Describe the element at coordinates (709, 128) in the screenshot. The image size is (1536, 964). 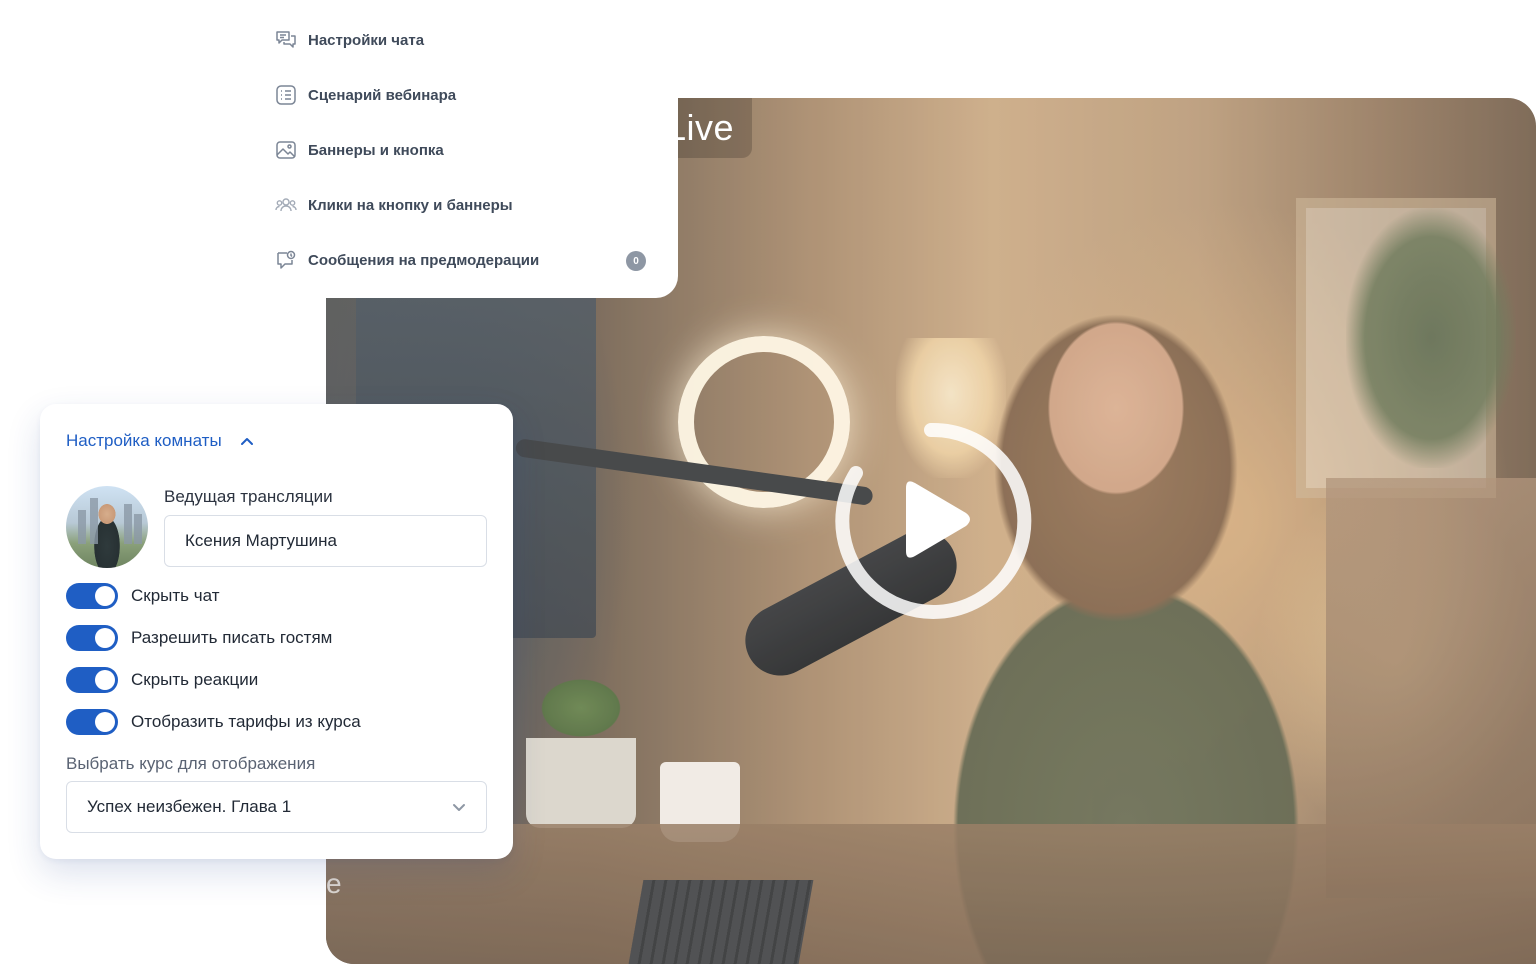
I see `live-badge: Live` at that location.